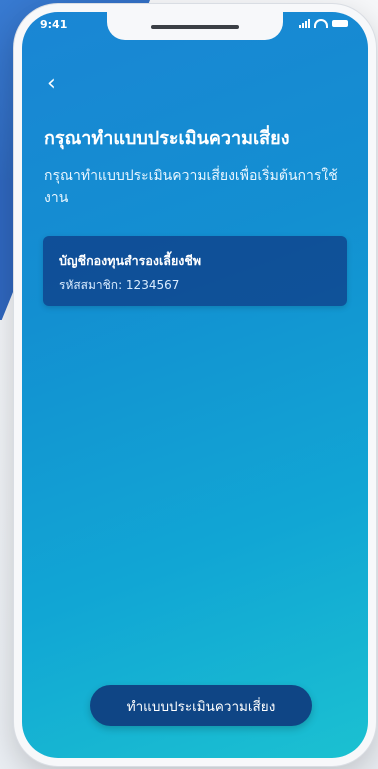  I want to click on member-id-text: รหัสสมาชิก: 1234567, so click(119, 285).